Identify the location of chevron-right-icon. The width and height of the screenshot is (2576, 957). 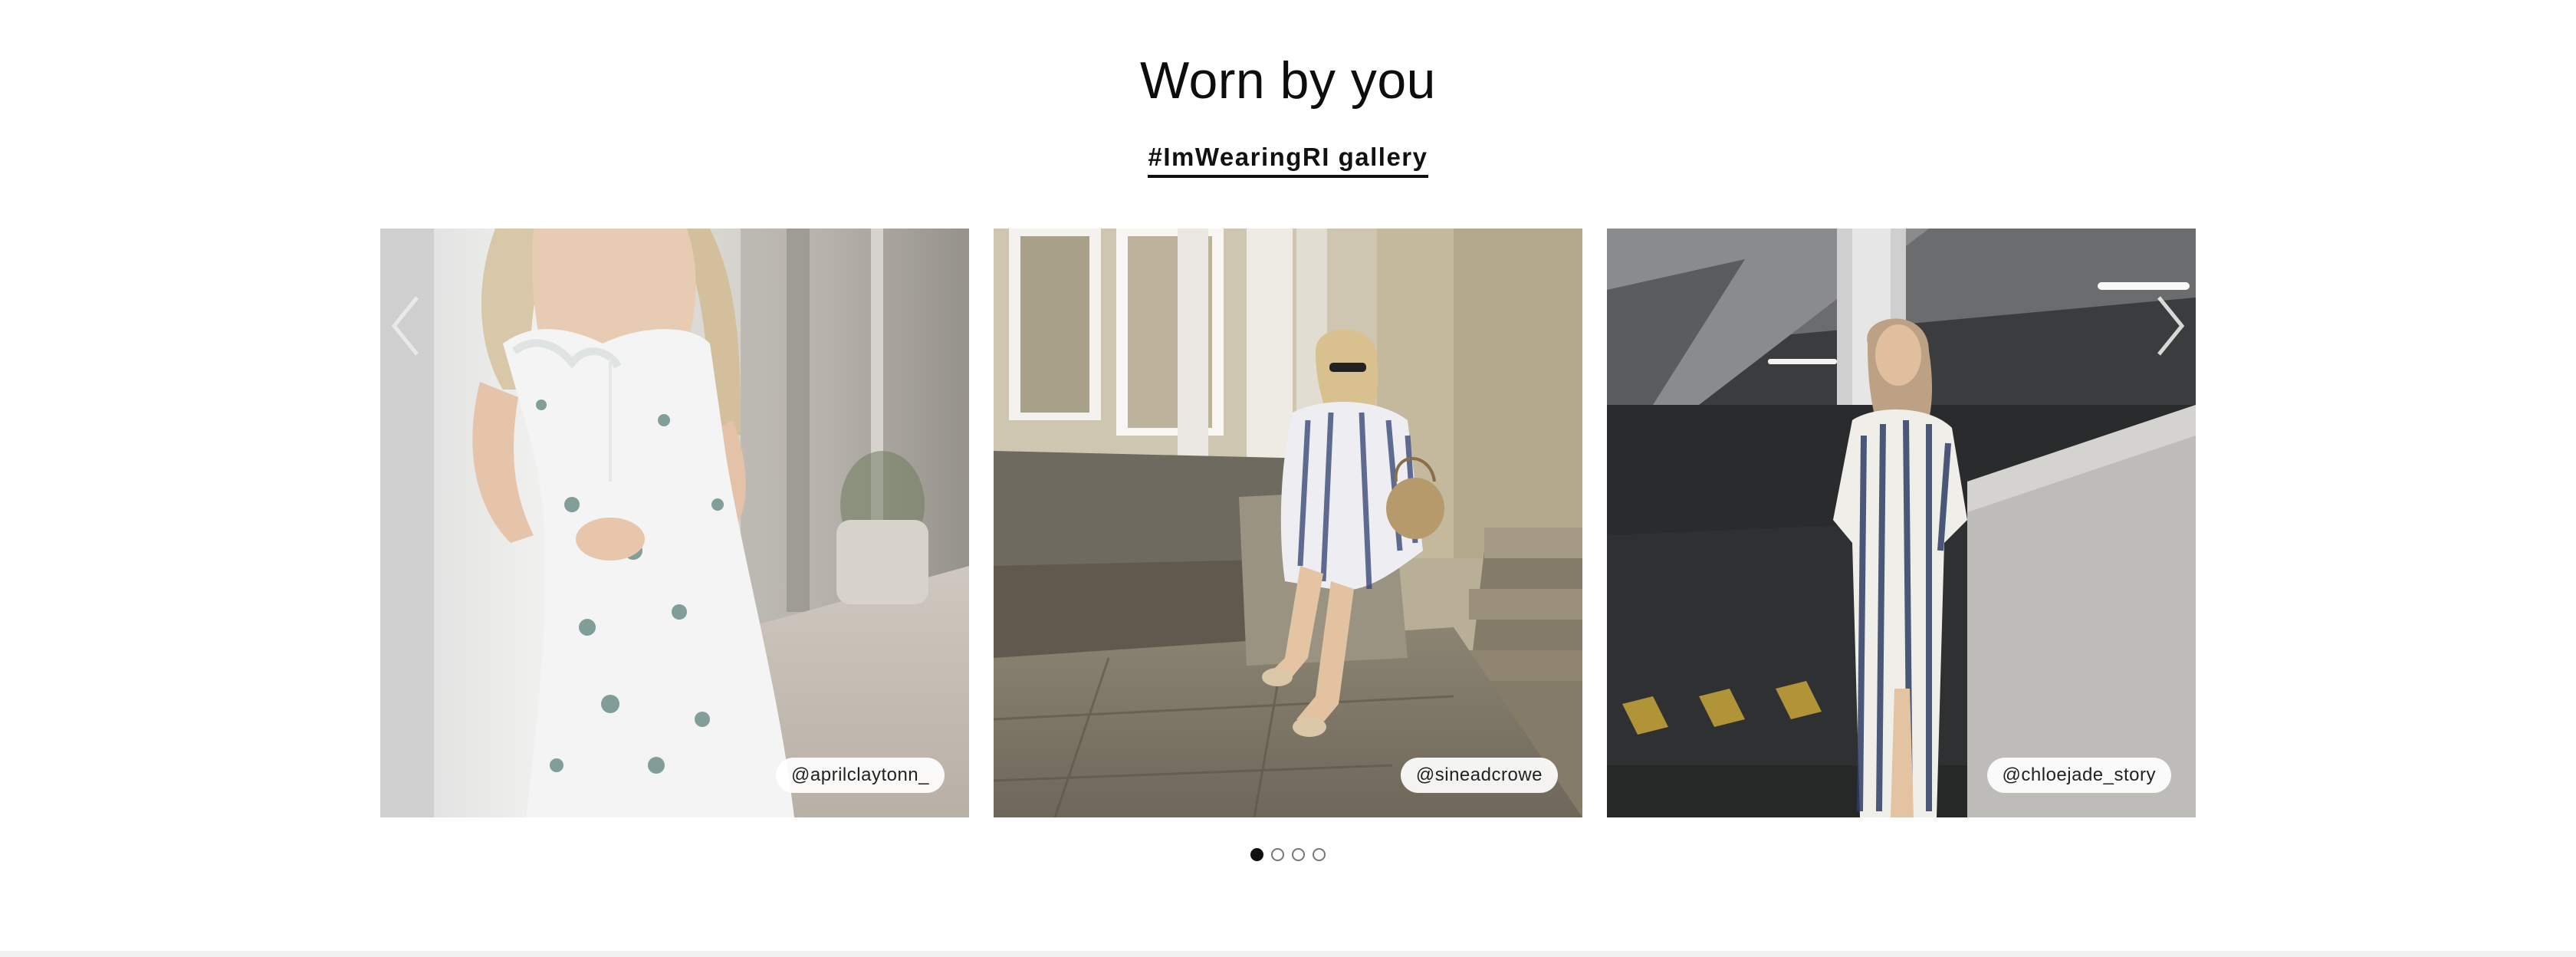
(2171, 326).